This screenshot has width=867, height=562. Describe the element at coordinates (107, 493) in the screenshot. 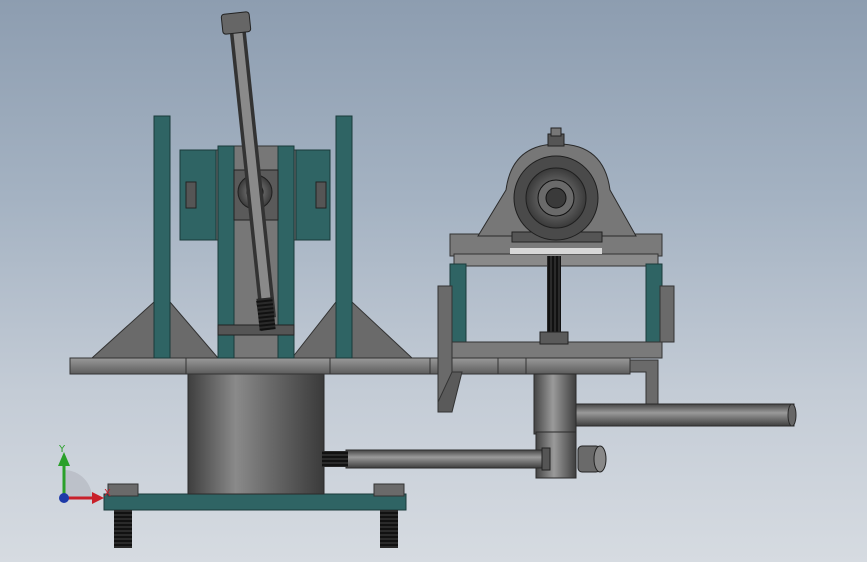

I see `x-axis-label: X` at that location.